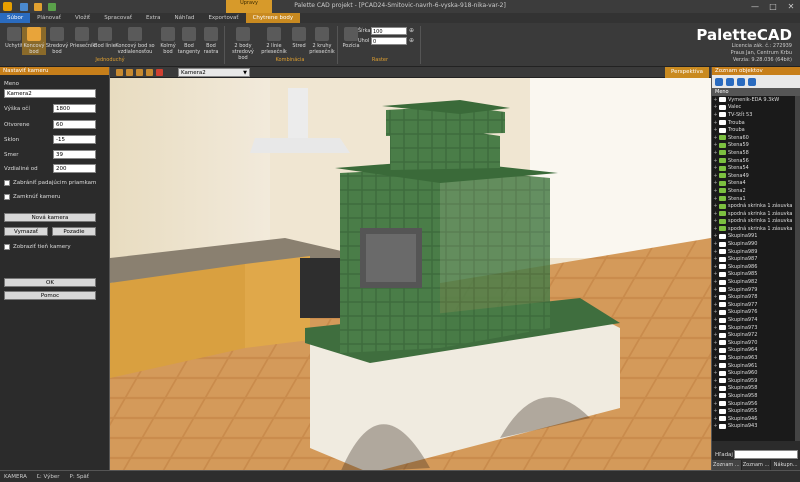 This screenshot has width=800, height=482. What do you see at coordinates (149, 72) in the screenshot?
I see `orbit-icon` at bounding box center [149, 72].